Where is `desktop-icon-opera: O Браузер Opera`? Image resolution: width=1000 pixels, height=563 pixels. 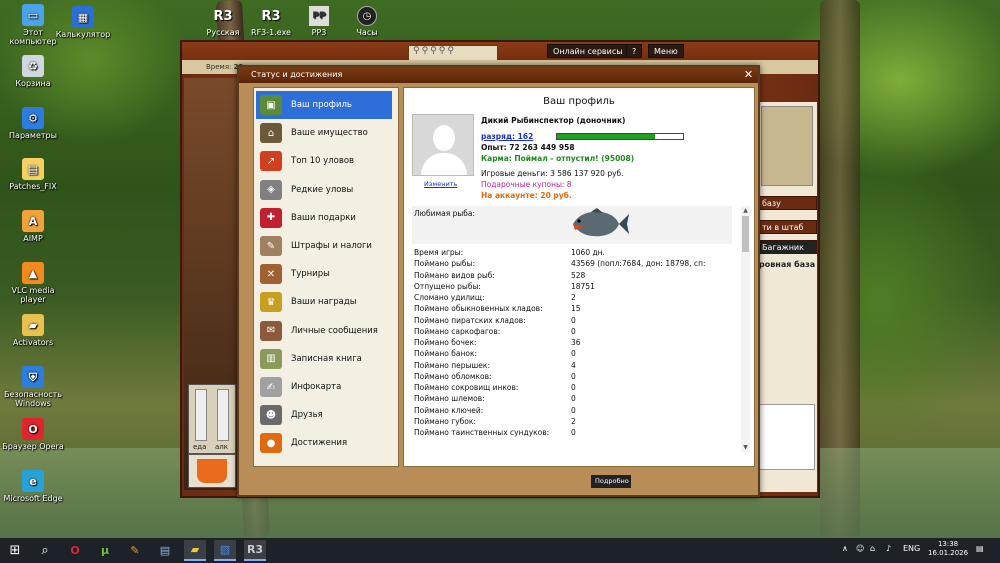
desktop-icon-opera: O Браузер Opera is located at coordinates (33, 434).